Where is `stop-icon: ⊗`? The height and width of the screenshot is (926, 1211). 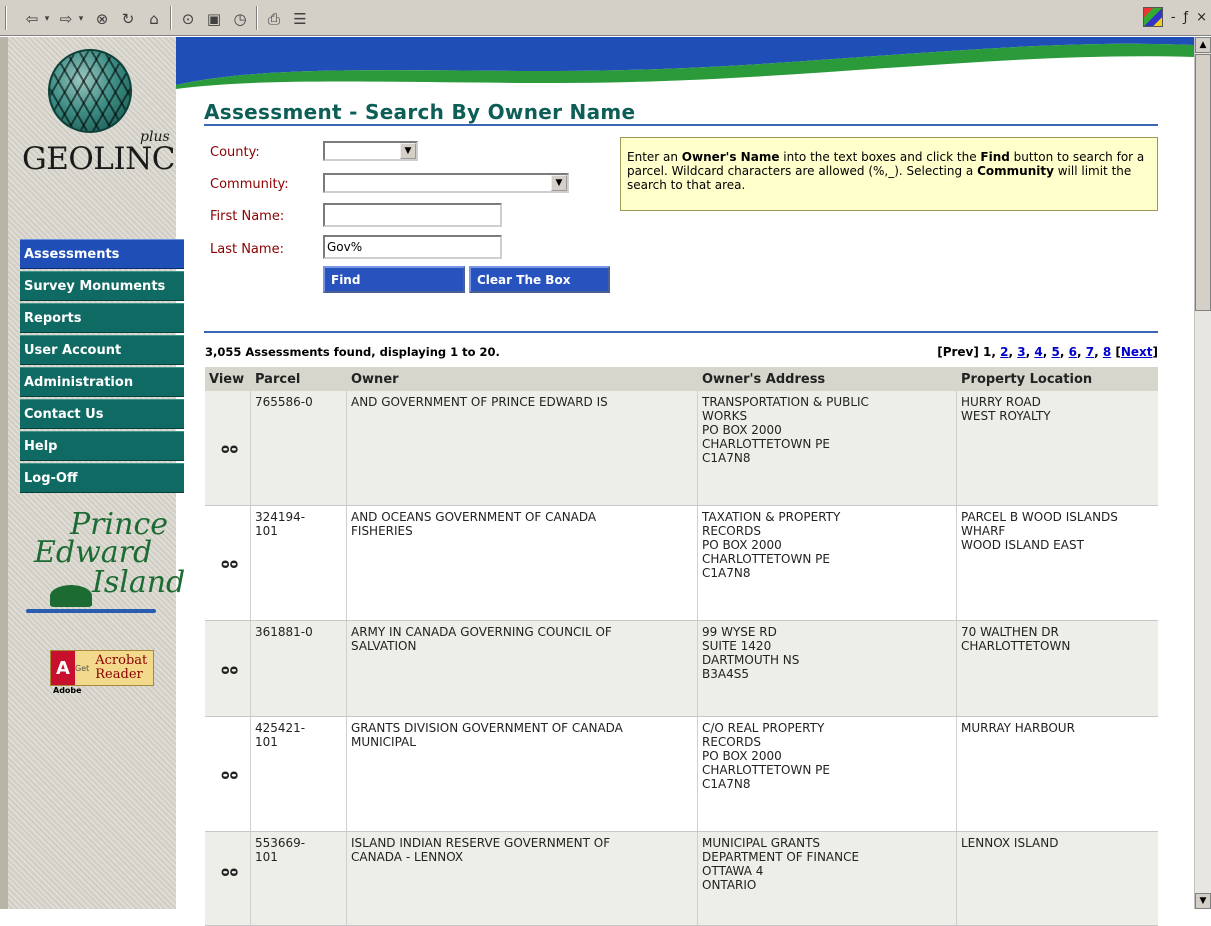
stop-icon: ⊗ is located at coordinates (102, 19).